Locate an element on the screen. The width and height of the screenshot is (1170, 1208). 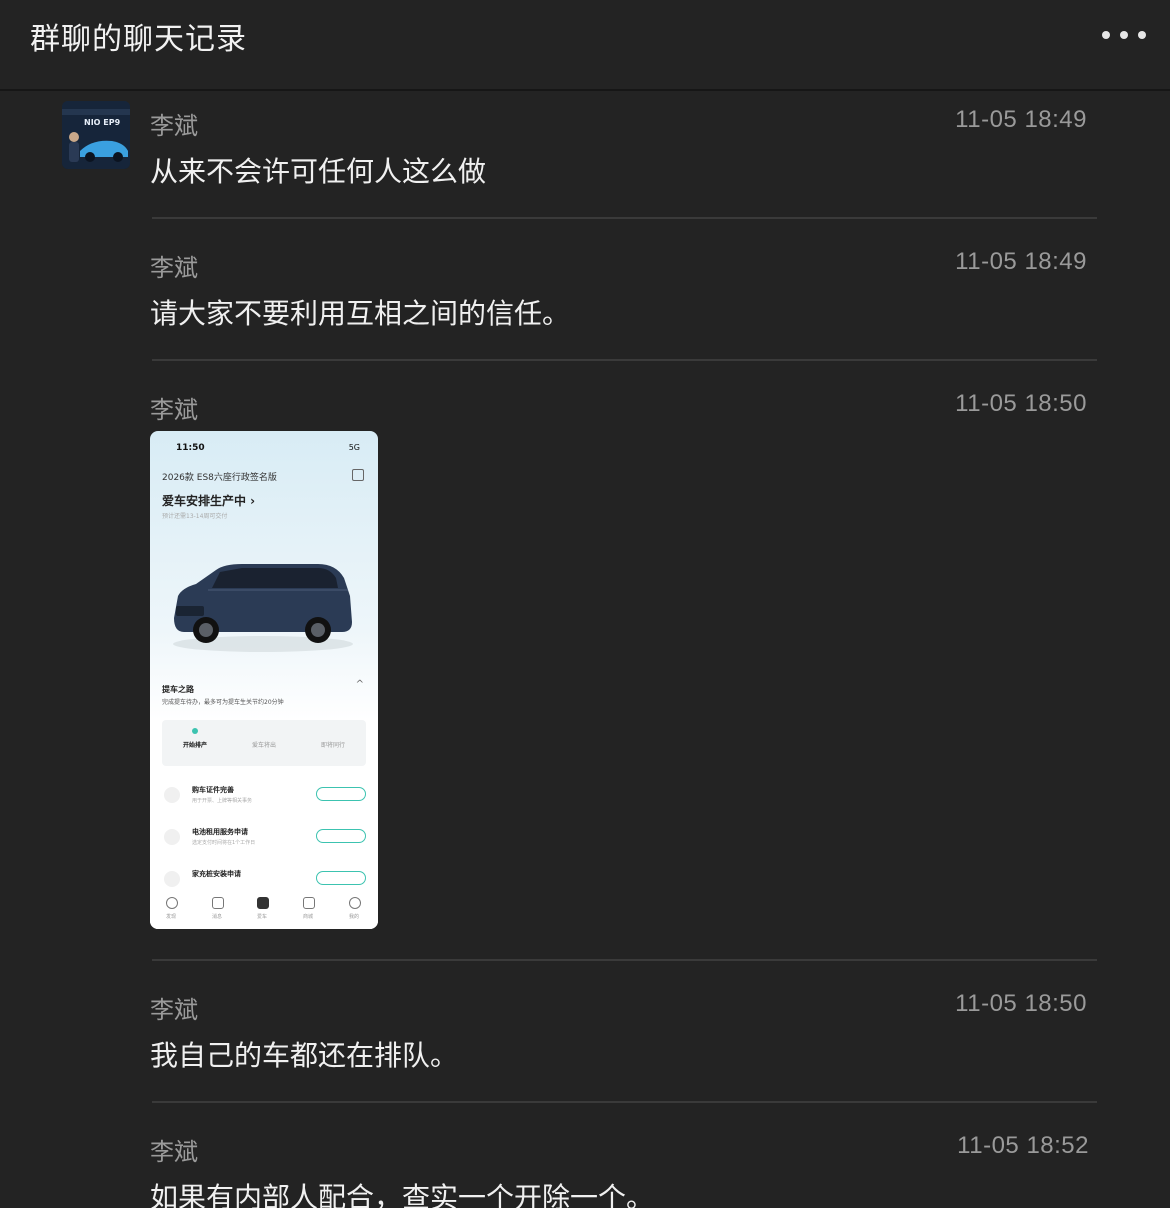
phone-tab-bar: 发现 消息 爱车 商城 我的 is located at coordinates (264, 909).